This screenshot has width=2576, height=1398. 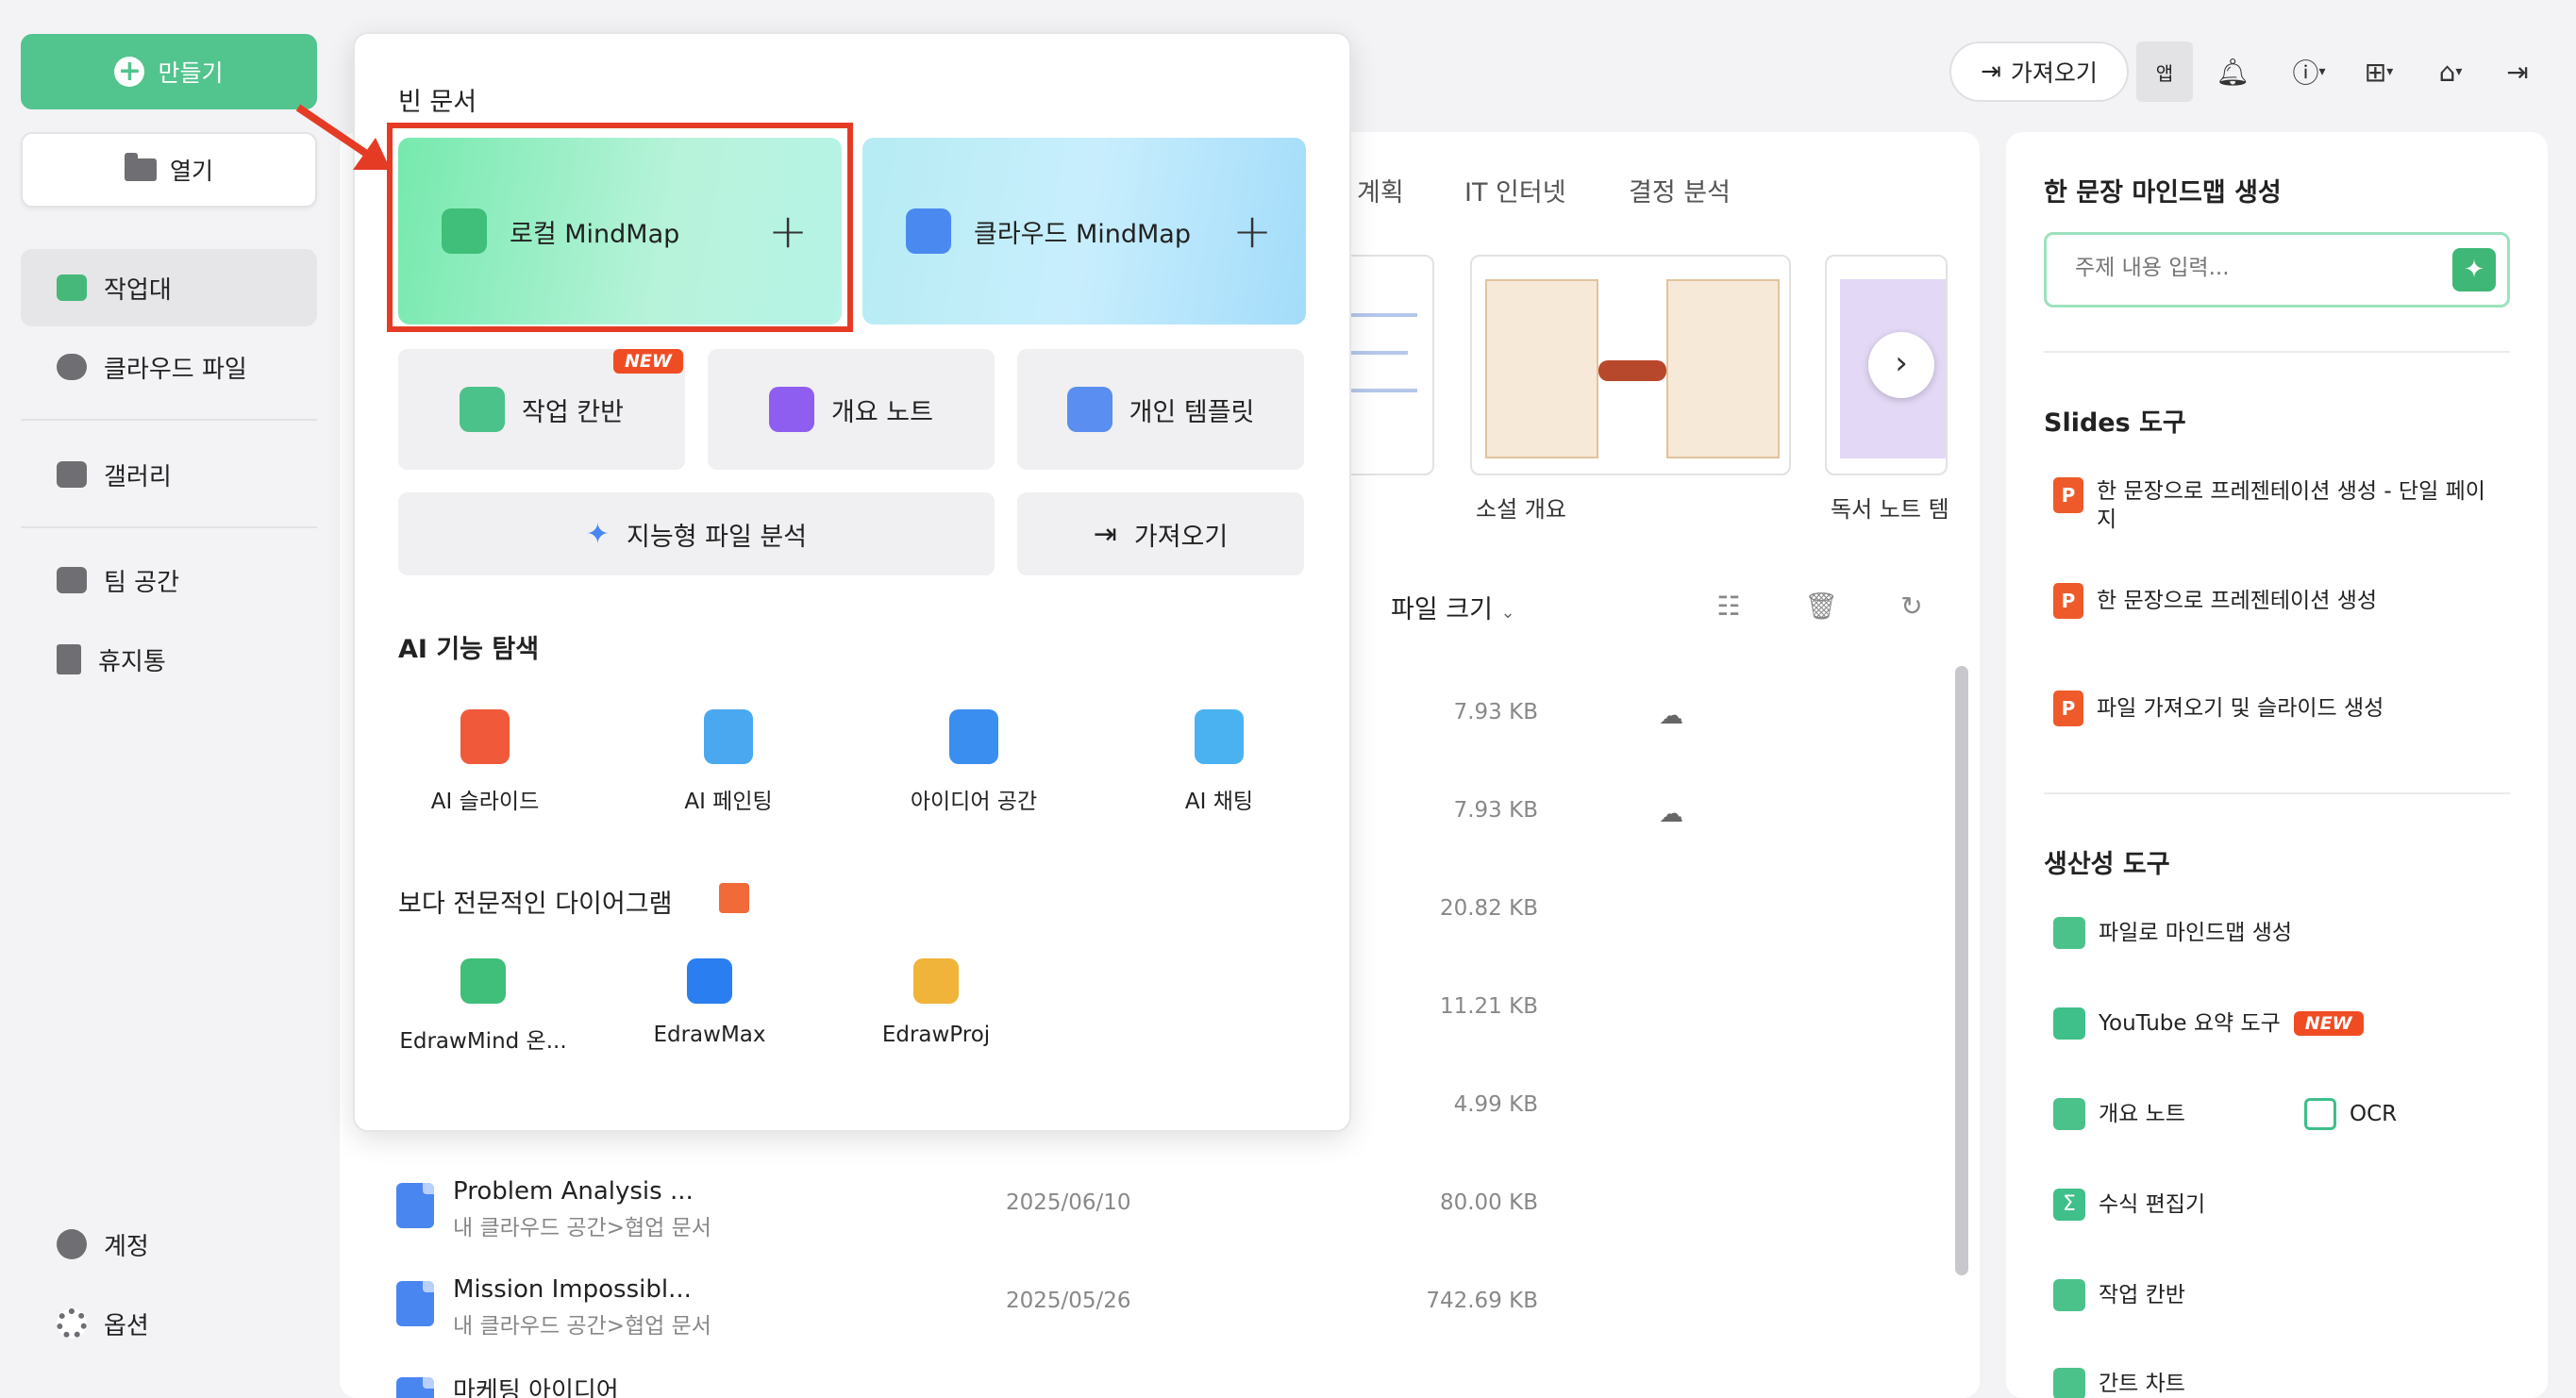 I want to click on ai-item-label: AI 페인팅, so click(x=728, y=802).